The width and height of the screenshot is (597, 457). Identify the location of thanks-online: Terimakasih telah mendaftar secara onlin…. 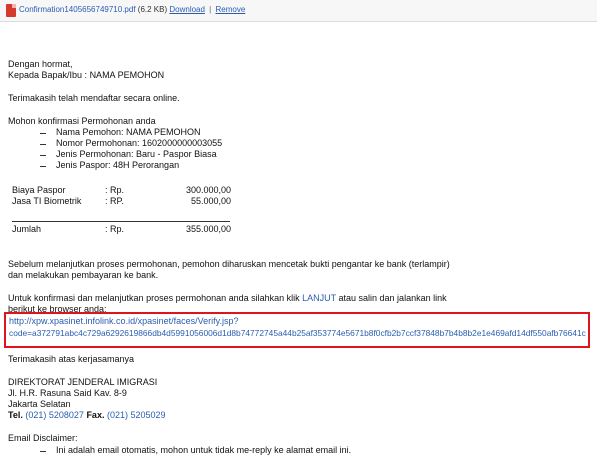
(94, 98).